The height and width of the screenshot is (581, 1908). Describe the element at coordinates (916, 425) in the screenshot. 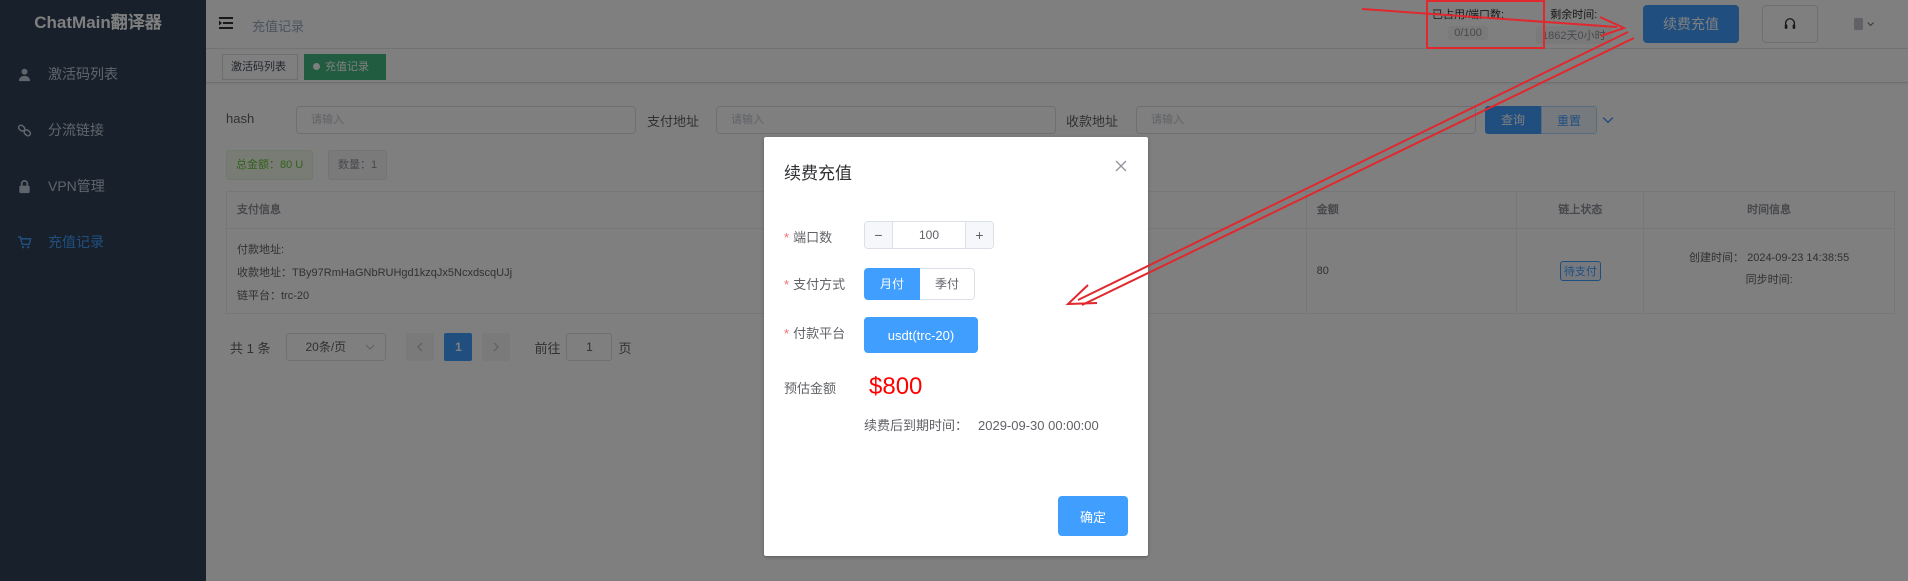

I see `expire-label: 续费后到期时间：` at that location.